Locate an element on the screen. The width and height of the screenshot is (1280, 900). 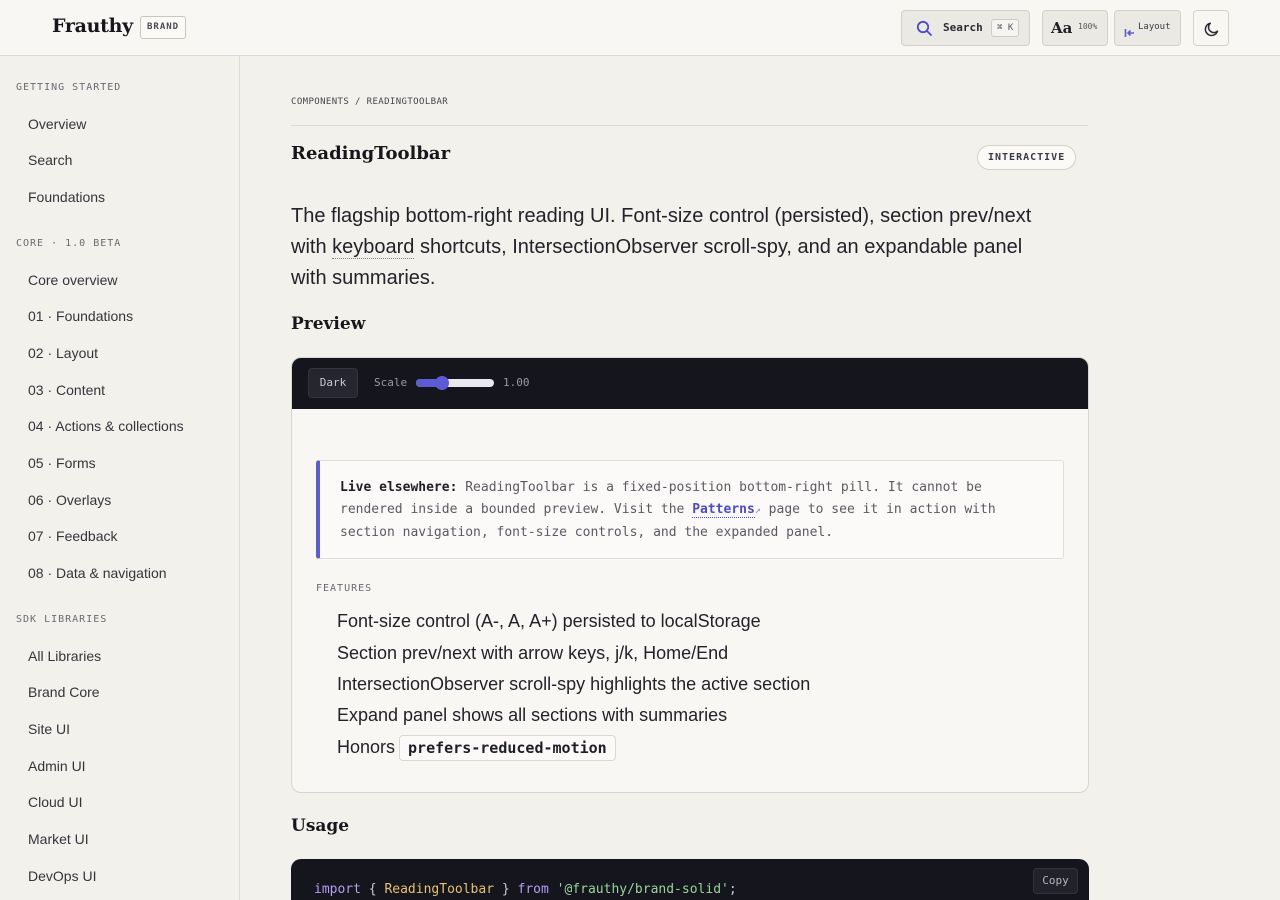
features-heading: FEATURES is located at coordinates (344, 588).